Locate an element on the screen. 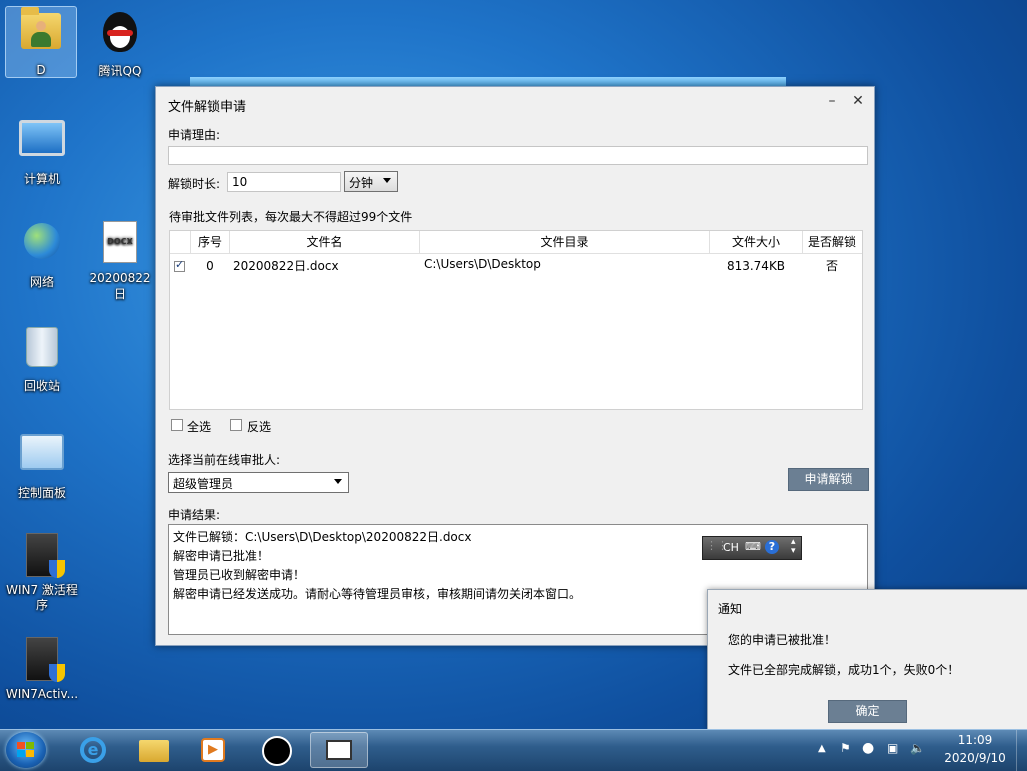  qq-tray-icon: ● is located at coordinates (868, 748).